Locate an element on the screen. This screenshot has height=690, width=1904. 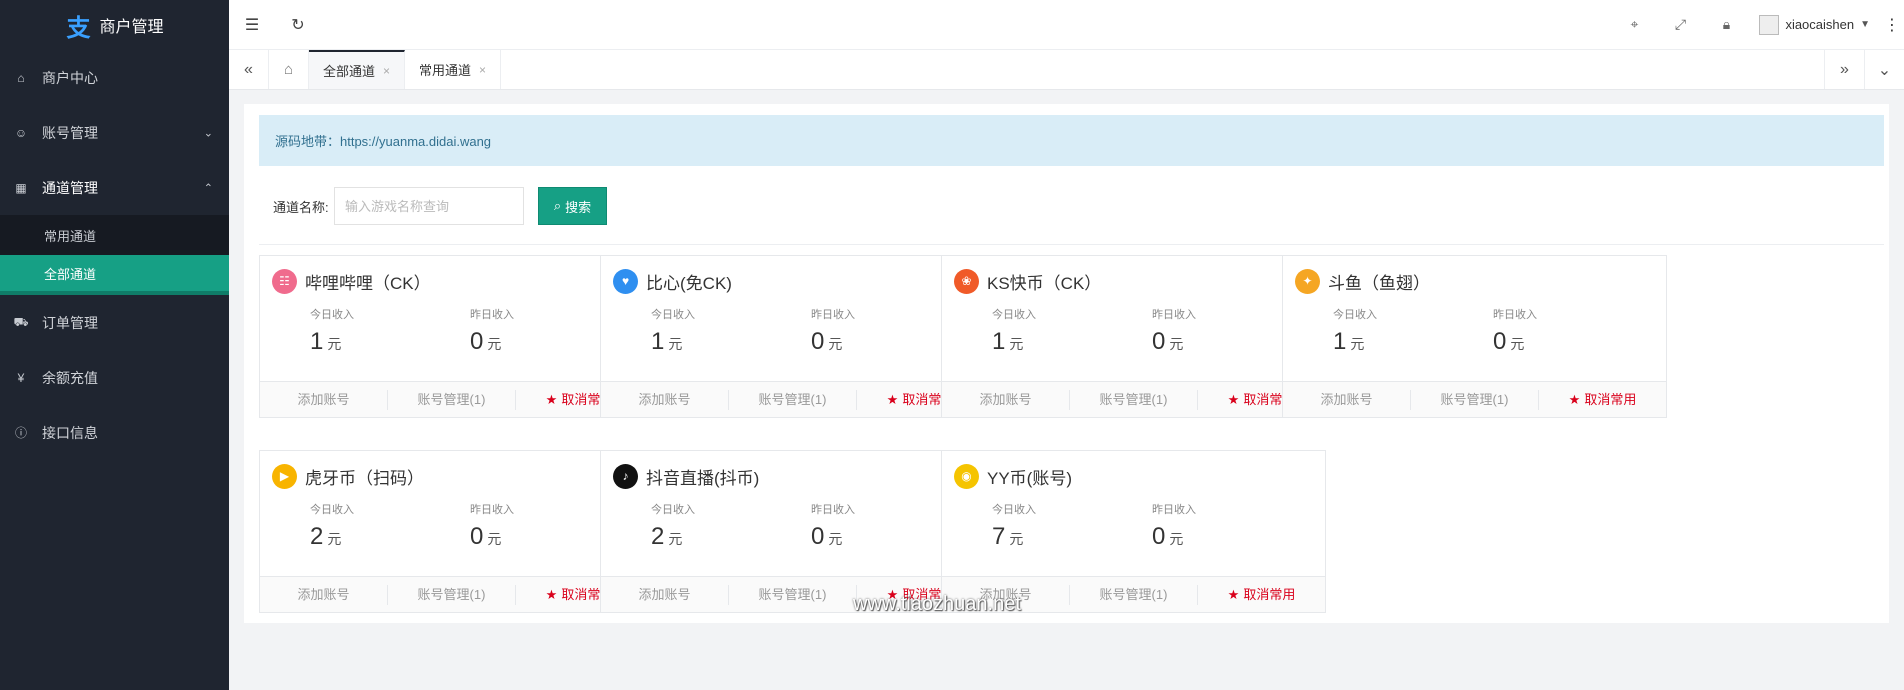
sidebar-item-account-management: ☺ 账号管理 ⌄ is located at coordinates (114, 132).